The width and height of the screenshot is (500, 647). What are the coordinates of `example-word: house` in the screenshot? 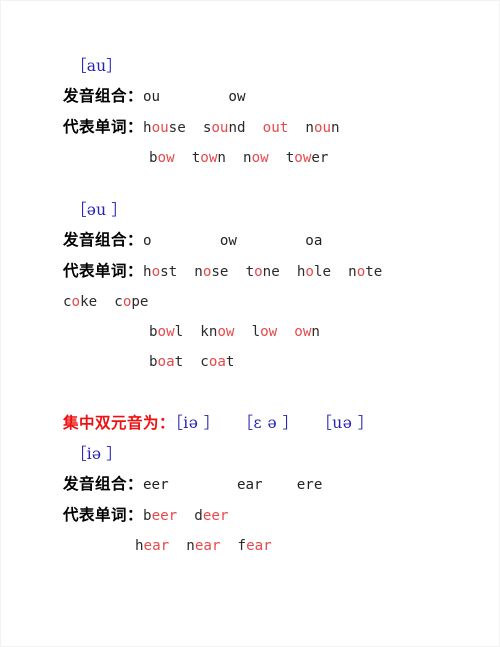 It's located at (164, 128).